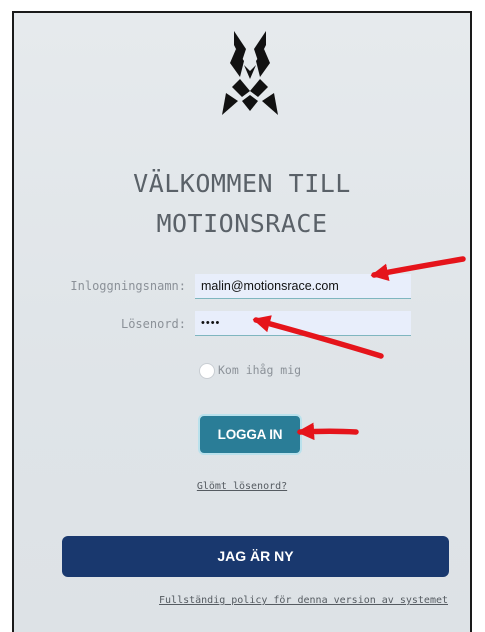  I want to click on username-input: malin@motionsrace.com, so click(303, 286).